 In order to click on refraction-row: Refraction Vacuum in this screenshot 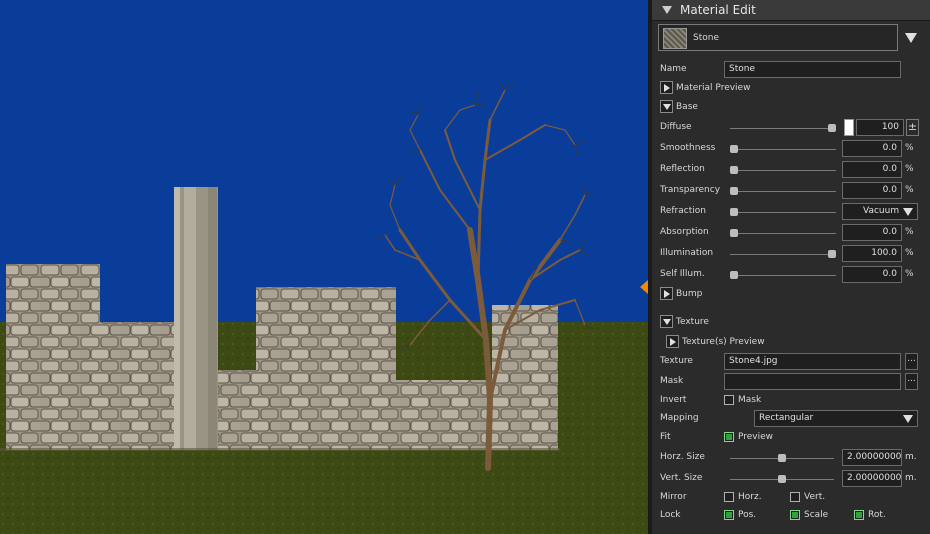, I will do `click(791, 212)`.